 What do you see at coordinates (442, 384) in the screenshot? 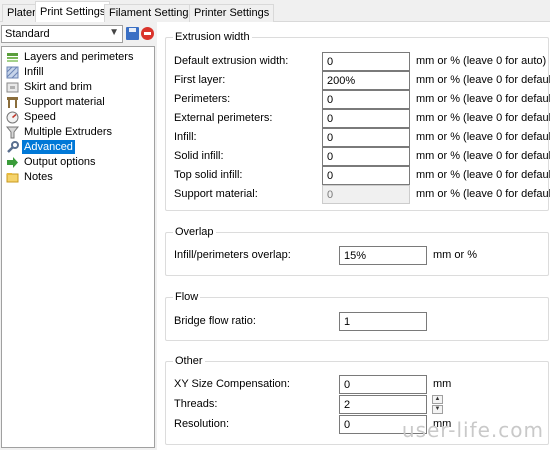
I see `unit-label: mm` at bounding box center [442, 384].